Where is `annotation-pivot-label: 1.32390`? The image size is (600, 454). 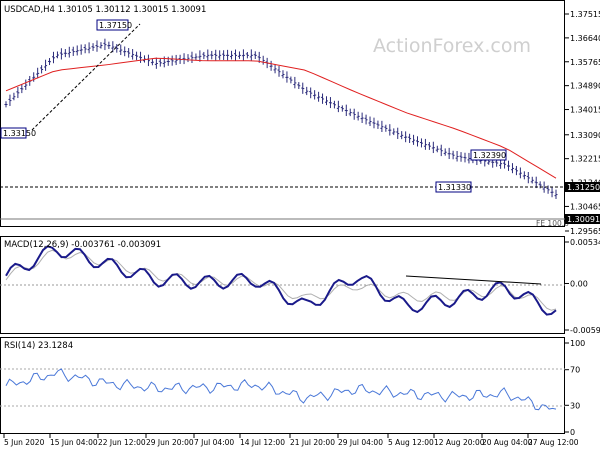 annotation-pivot-label: 1.32390 is located at coordinates (489, 155).